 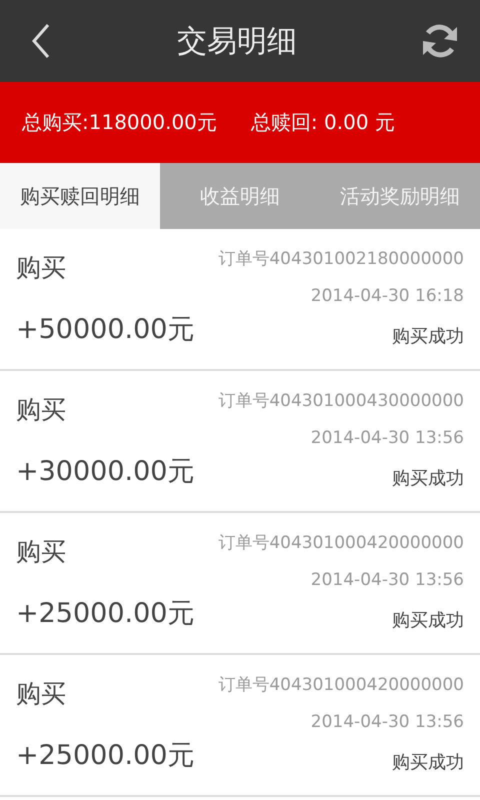 What do you see at coordinates (237, 41) in the screenshot?
I see `page-title: 交易明细` at bounding box center [237, 41].